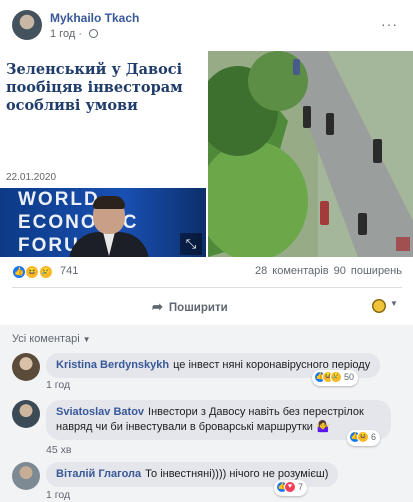  I want to click on more-options-icon: ···, so click(389, 24).